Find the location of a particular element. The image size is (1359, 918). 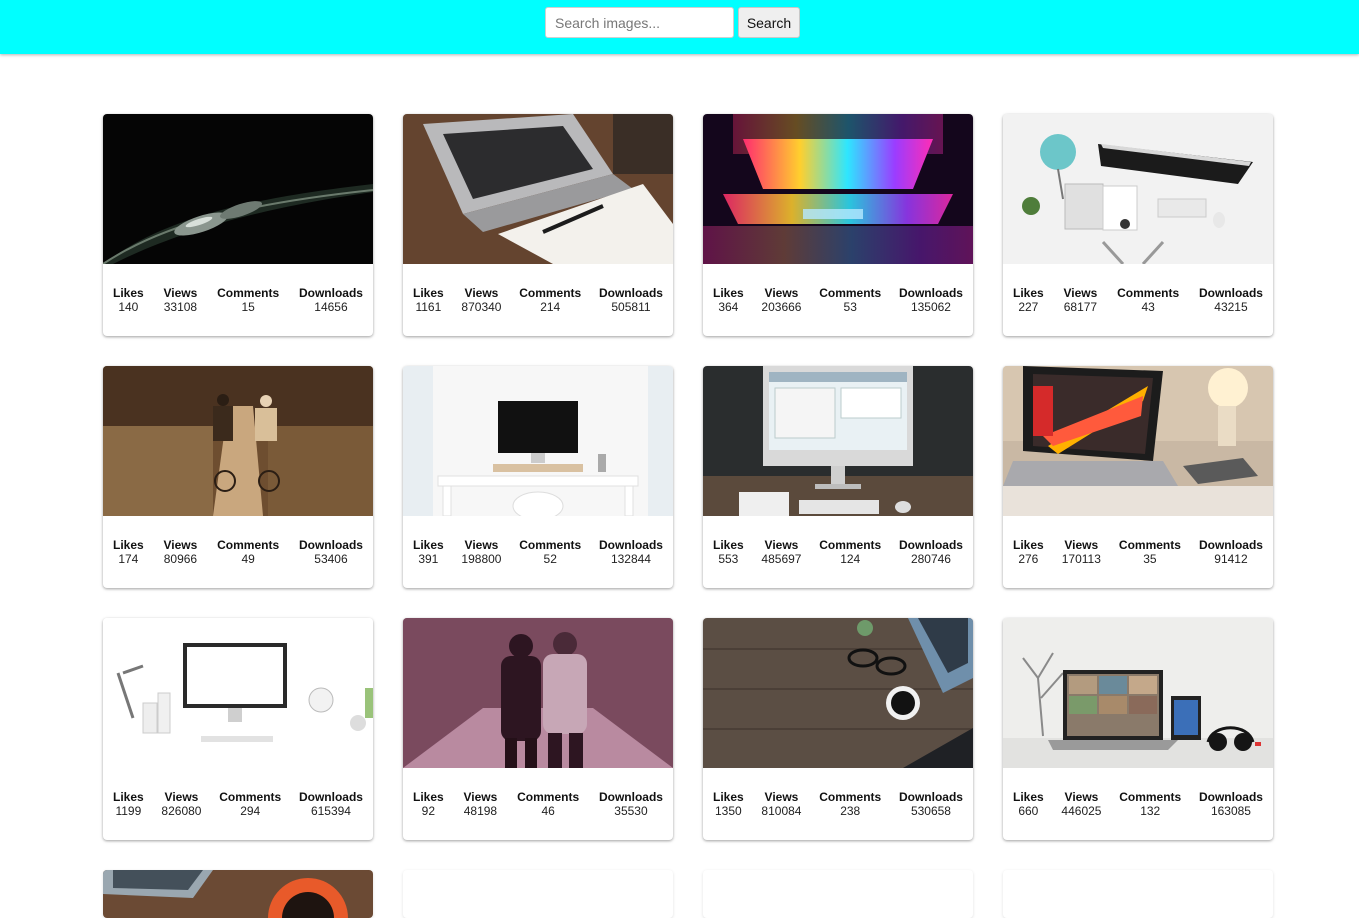

search-button: Search is located at coordinates (769, 22).